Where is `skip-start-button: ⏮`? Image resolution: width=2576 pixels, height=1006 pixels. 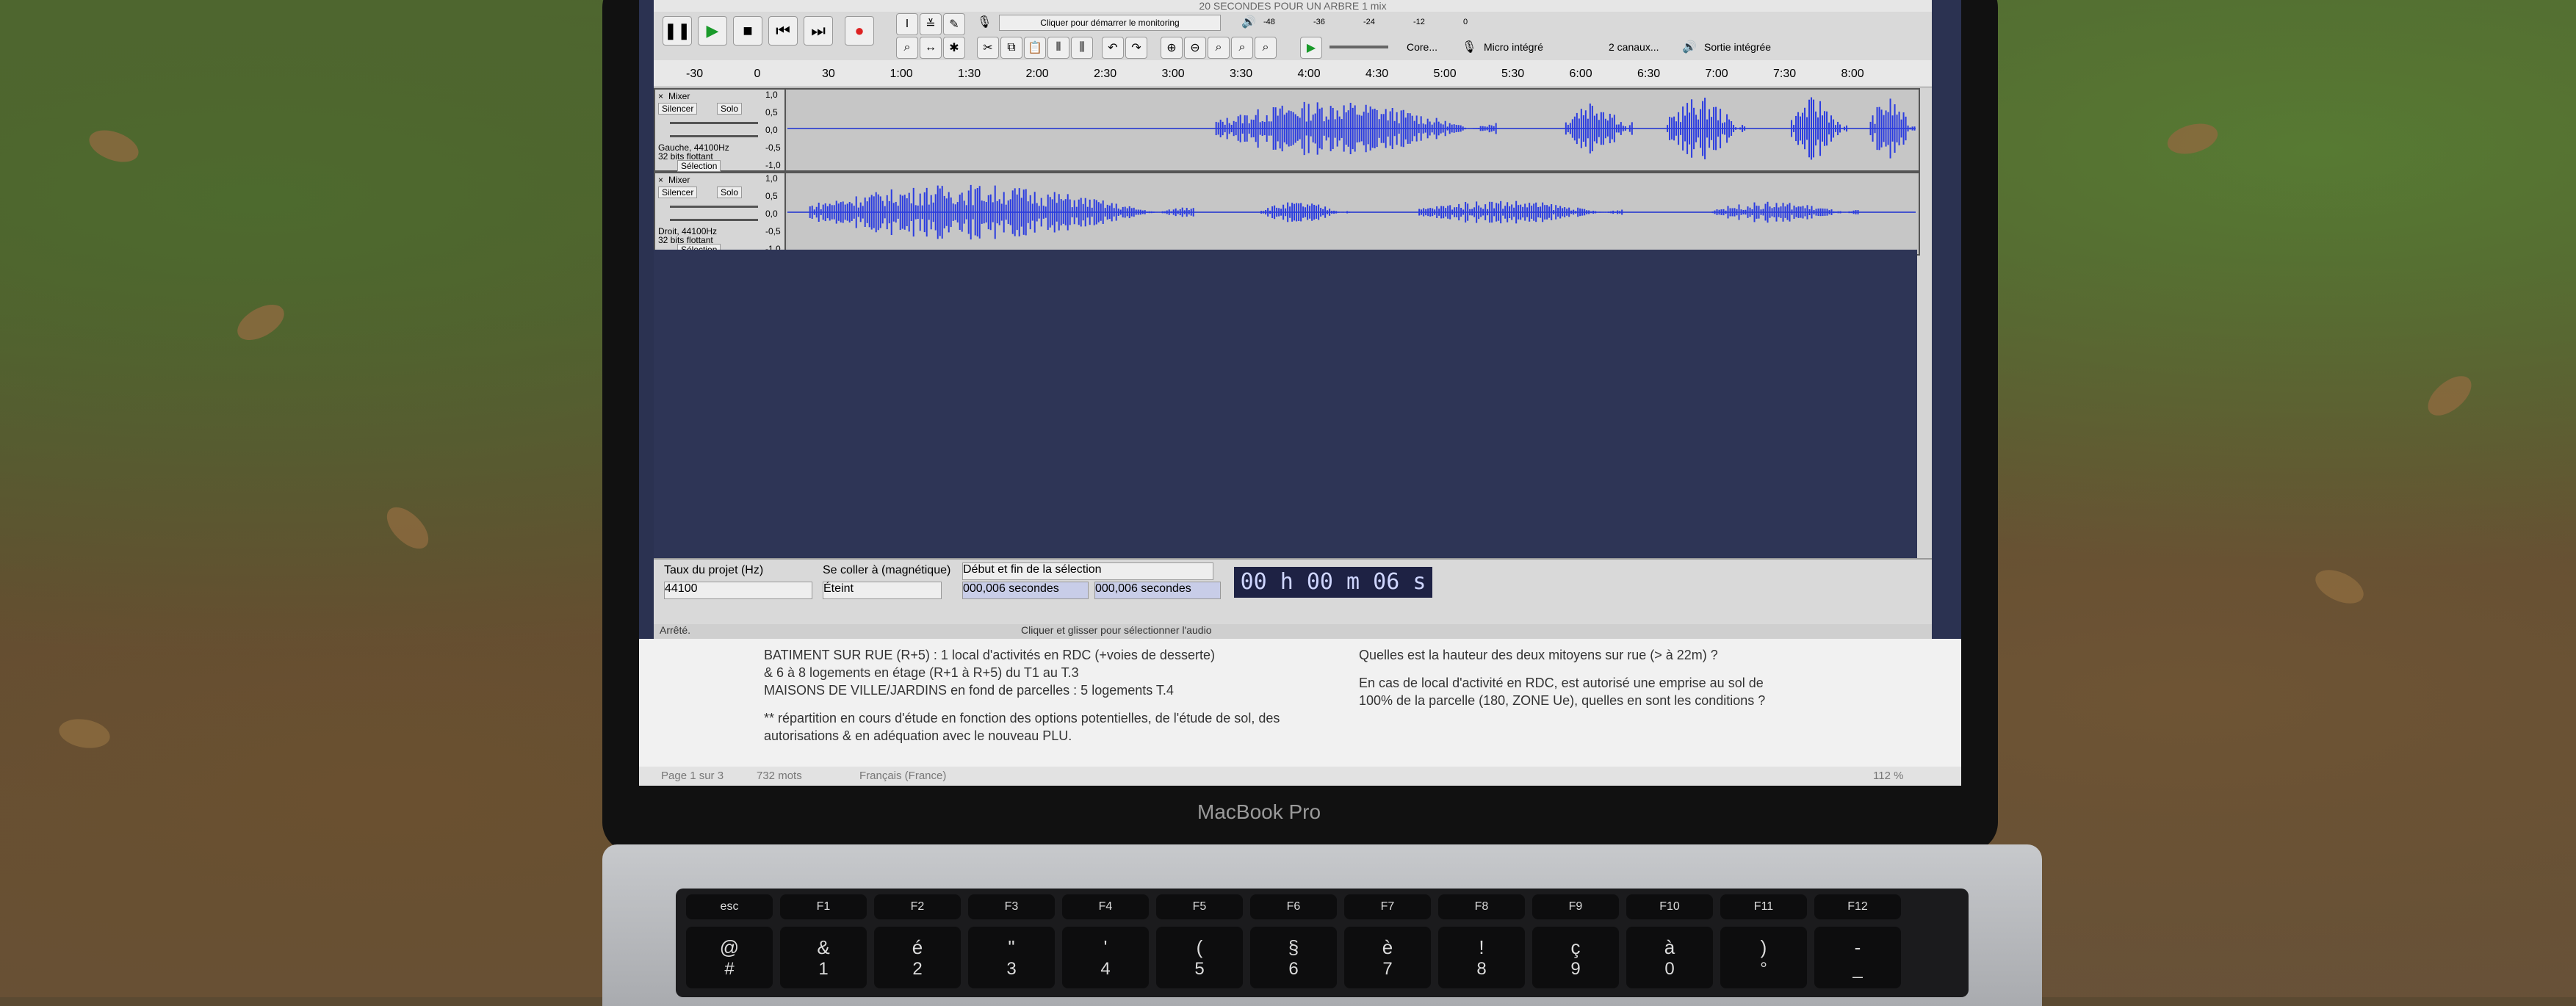 skip-start-button: ⏮ is located at coordinates (783, 31).